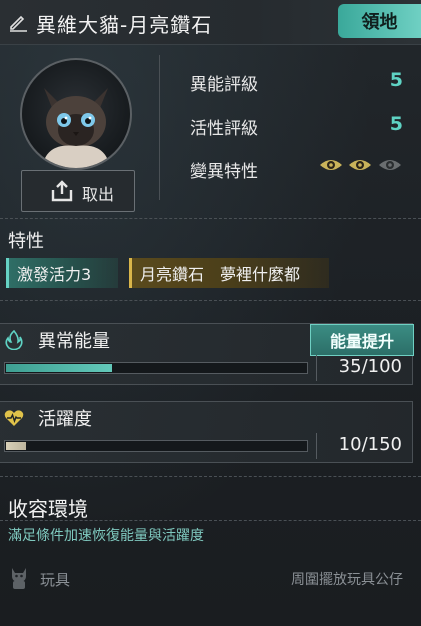  I want to click on take-out-label: 取出, so click(98, 194).